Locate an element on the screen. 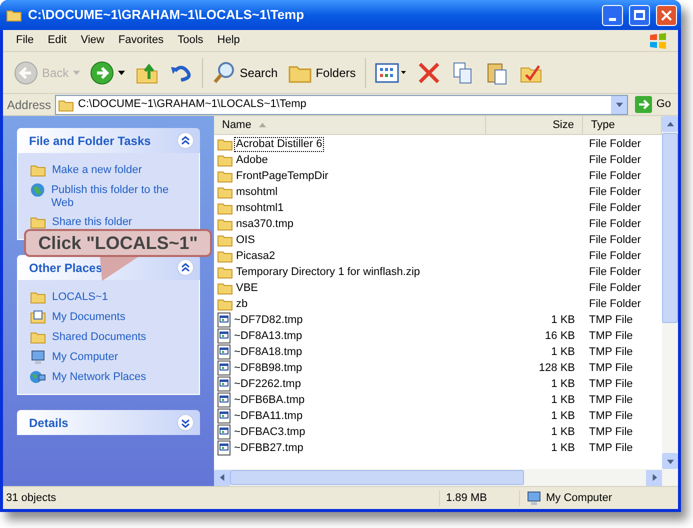  file-name: Acrobat Distiller 6 is located at coordinates (279, 144).